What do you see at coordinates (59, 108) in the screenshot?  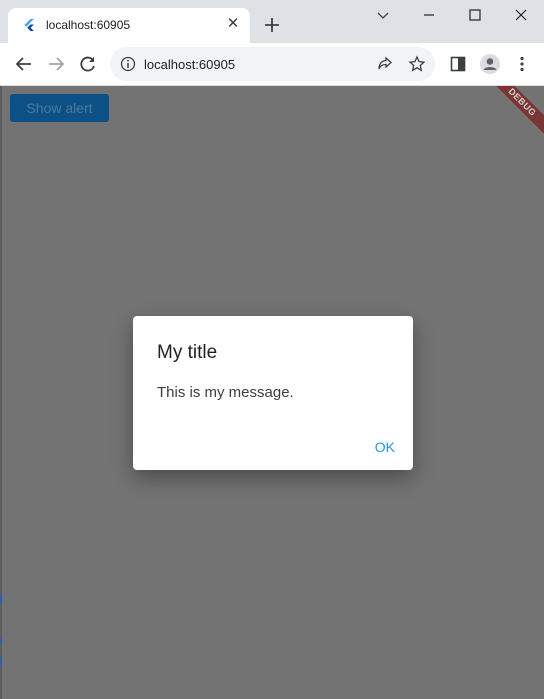 I see `show-alert-button: Show alert` at bounding box center [59, 108].